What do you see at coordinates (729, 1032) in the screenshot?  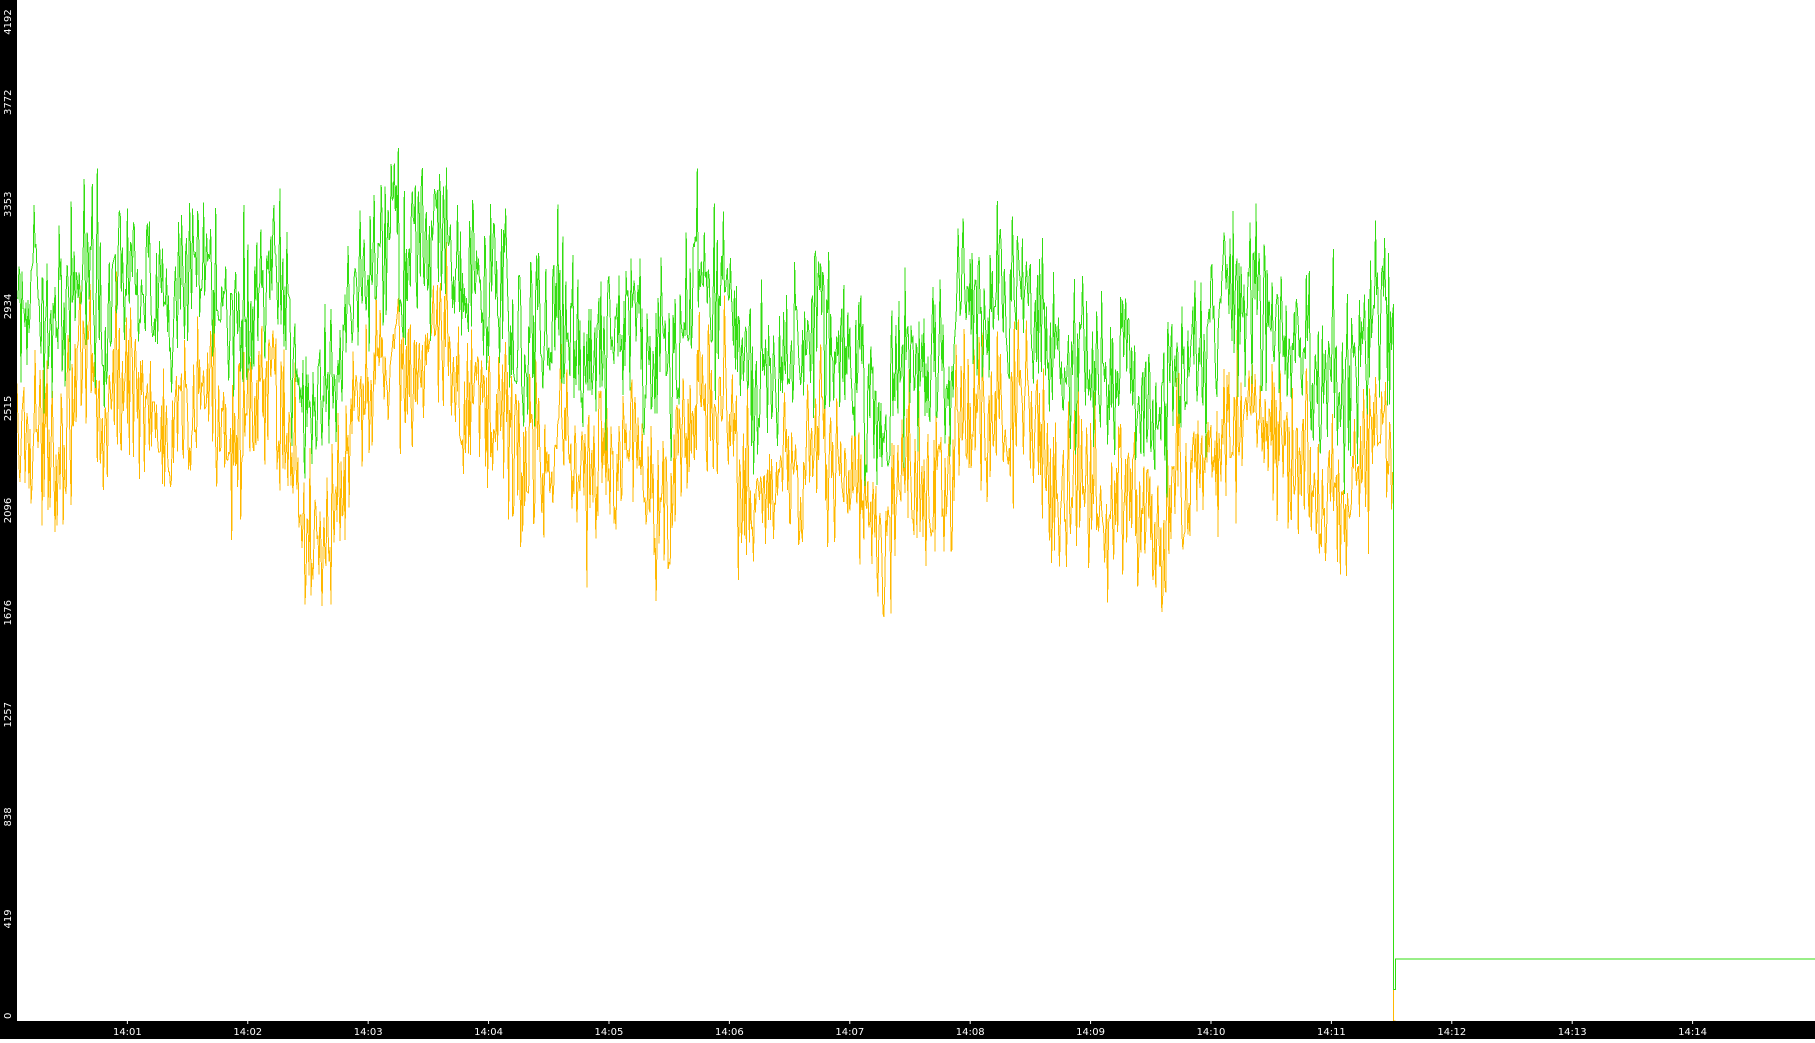 I see `x-tick-label: 14:06` at bounding box center [729, 1032].